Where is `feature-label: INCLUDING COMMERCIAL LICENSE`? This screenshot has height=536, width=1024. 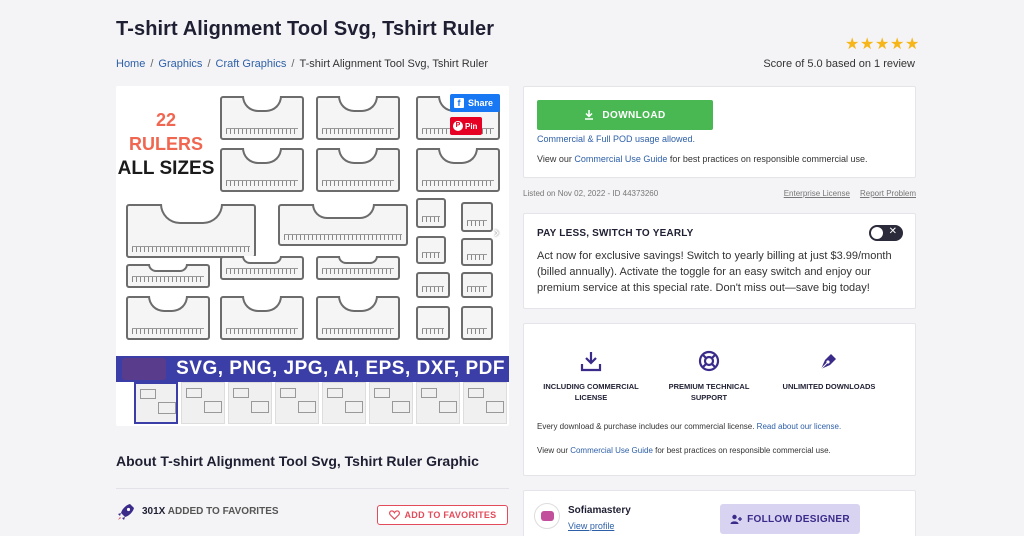 feature-label: INCLUDING COMMERCIAL LICENSE is located at coordinates (591, 392).